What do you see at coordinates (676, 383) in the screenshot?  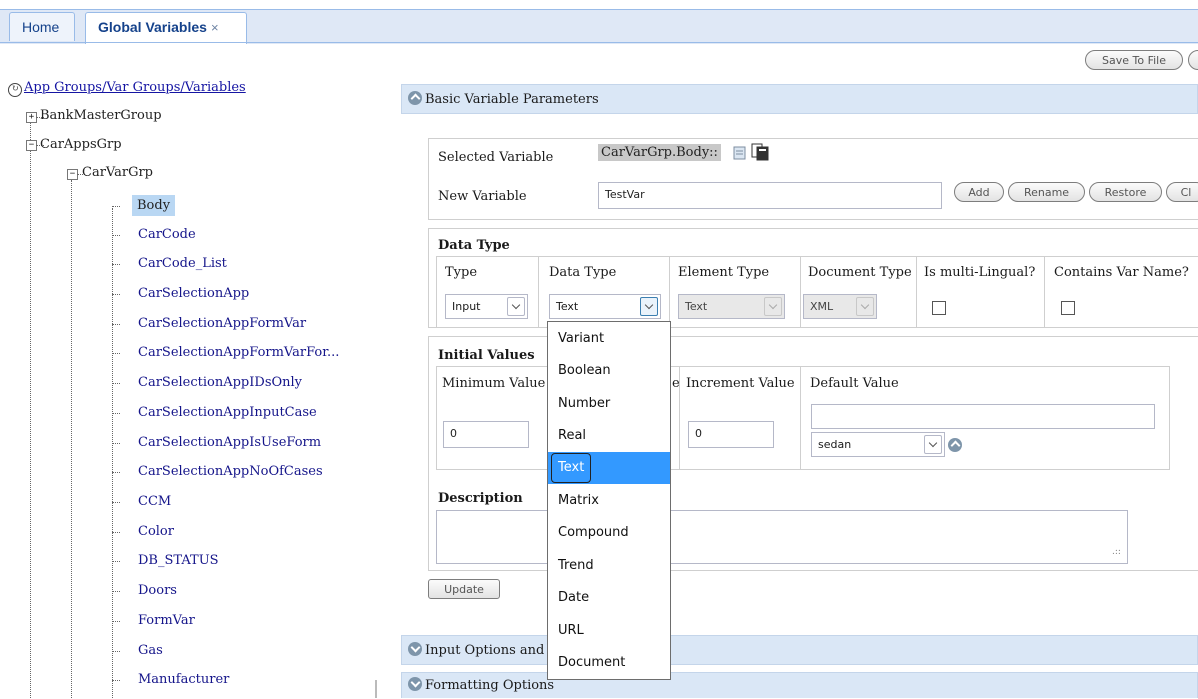 I see `maximum-value-label: e` at bounding box center [676, 383].